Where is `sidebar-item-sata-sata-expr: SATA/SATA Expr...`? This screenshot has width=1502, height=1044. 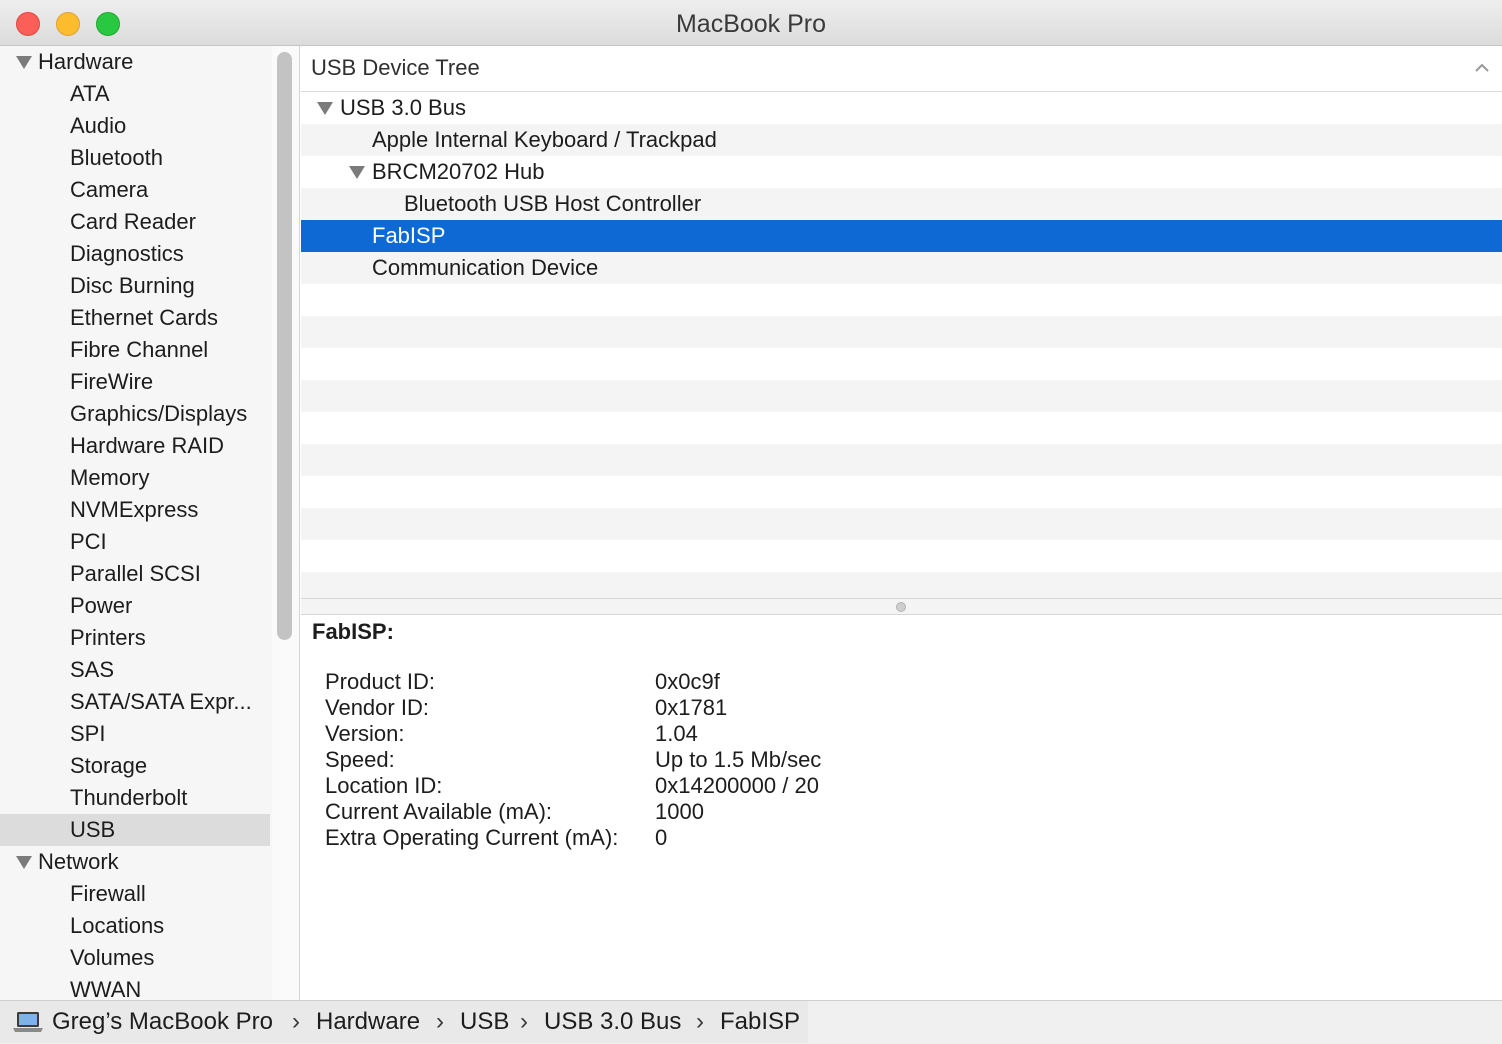
sidebar-item-sata-sata-expr: SATA/SATA Expr... is located at coordinates (135, 702).